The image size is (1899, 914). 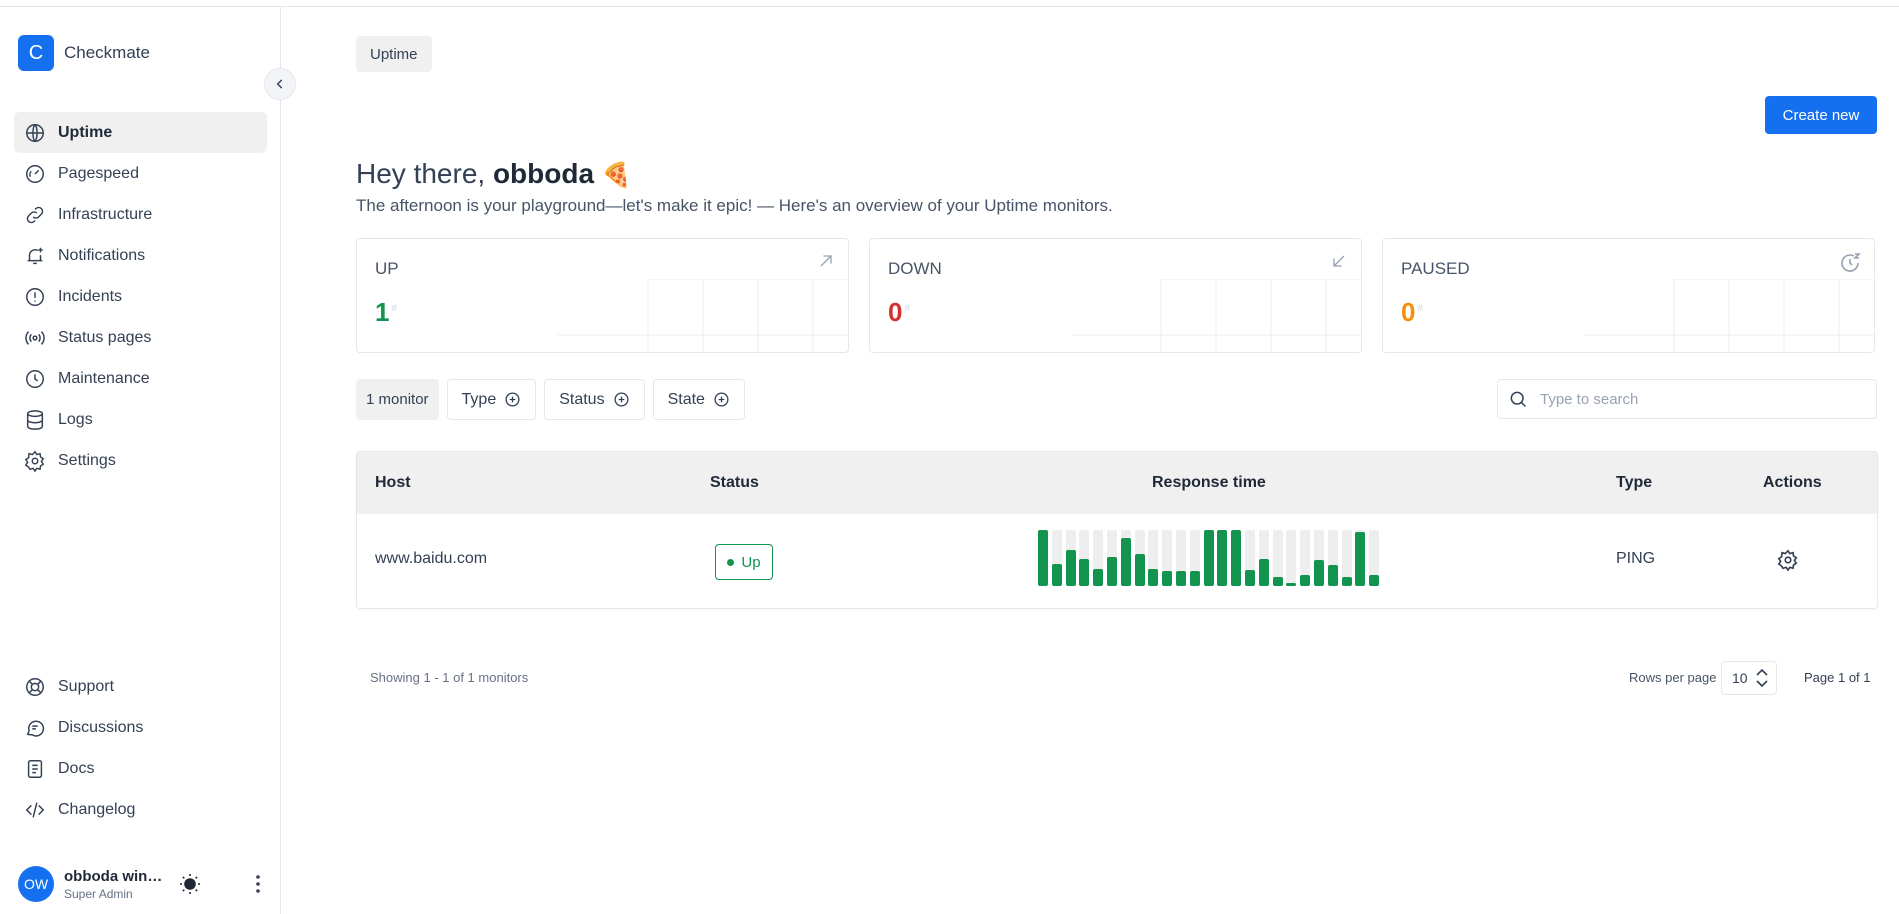 I want to click on sidebar-item-logs: Logs, so click(x=140, y=419).